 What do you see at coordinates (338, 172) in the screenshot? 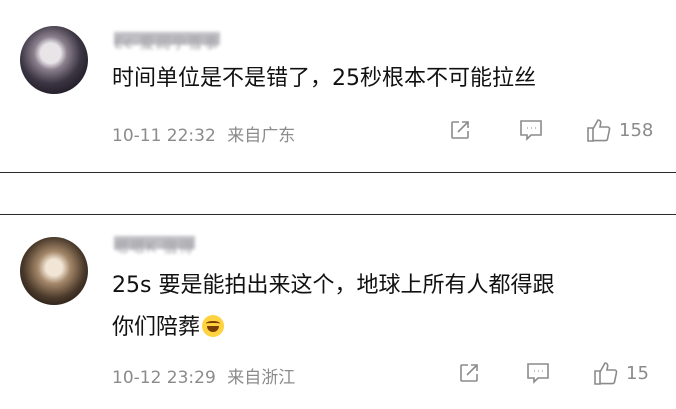
I see `divider` at bounding box center [338, 172].